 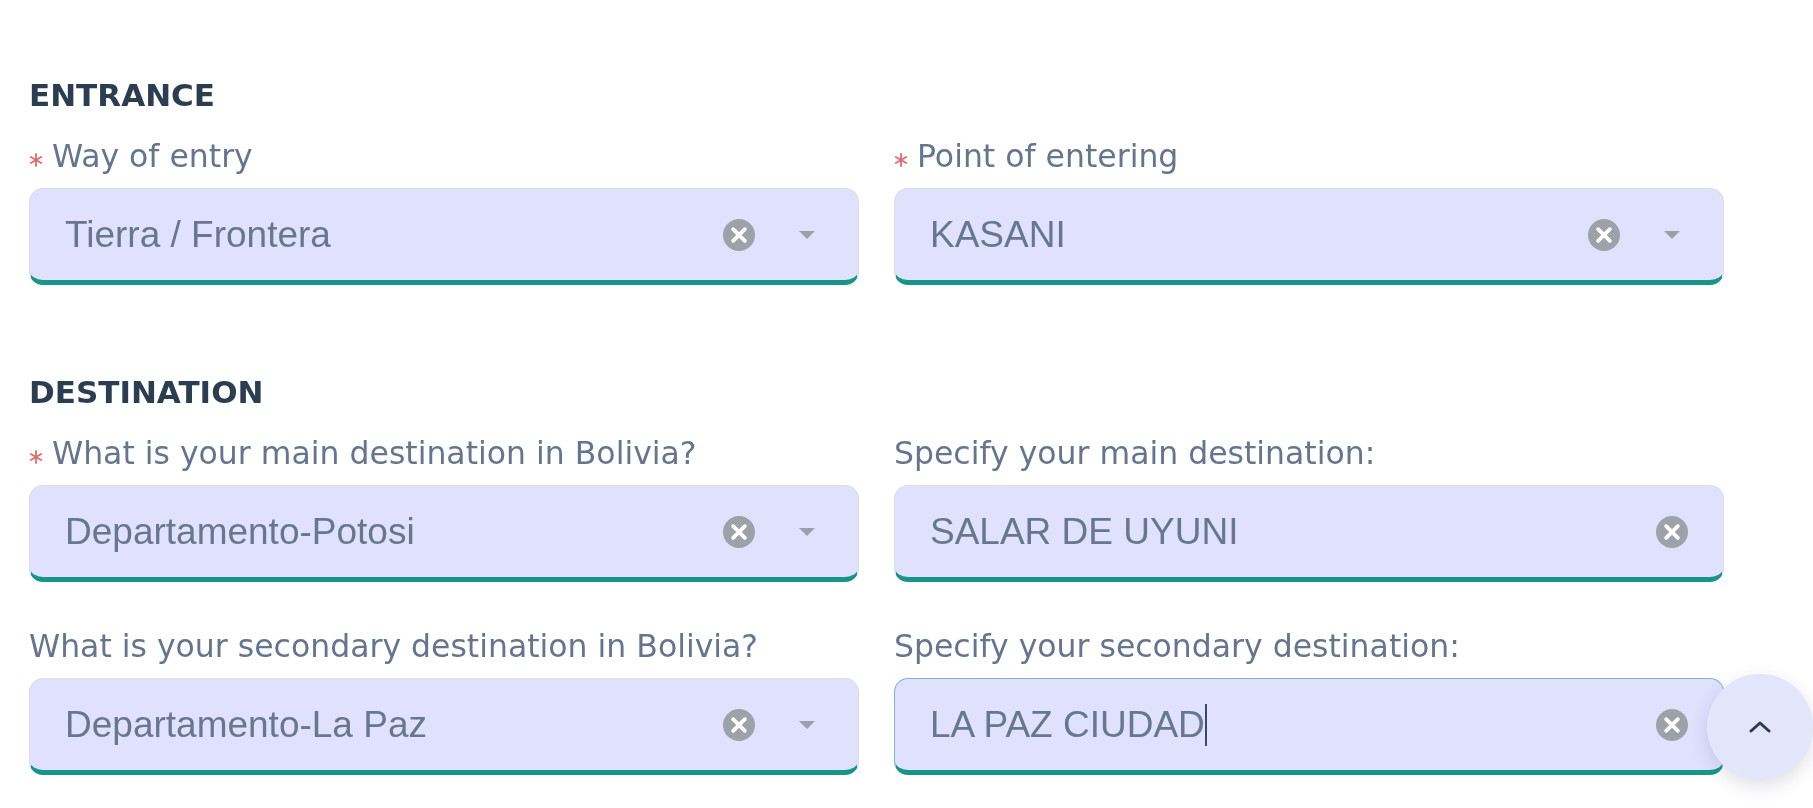 What do you see at coordinates (1135, 453) in the screenshot?
I see `field-label: Specify your main destination:` at bounding box center [1135, 453].